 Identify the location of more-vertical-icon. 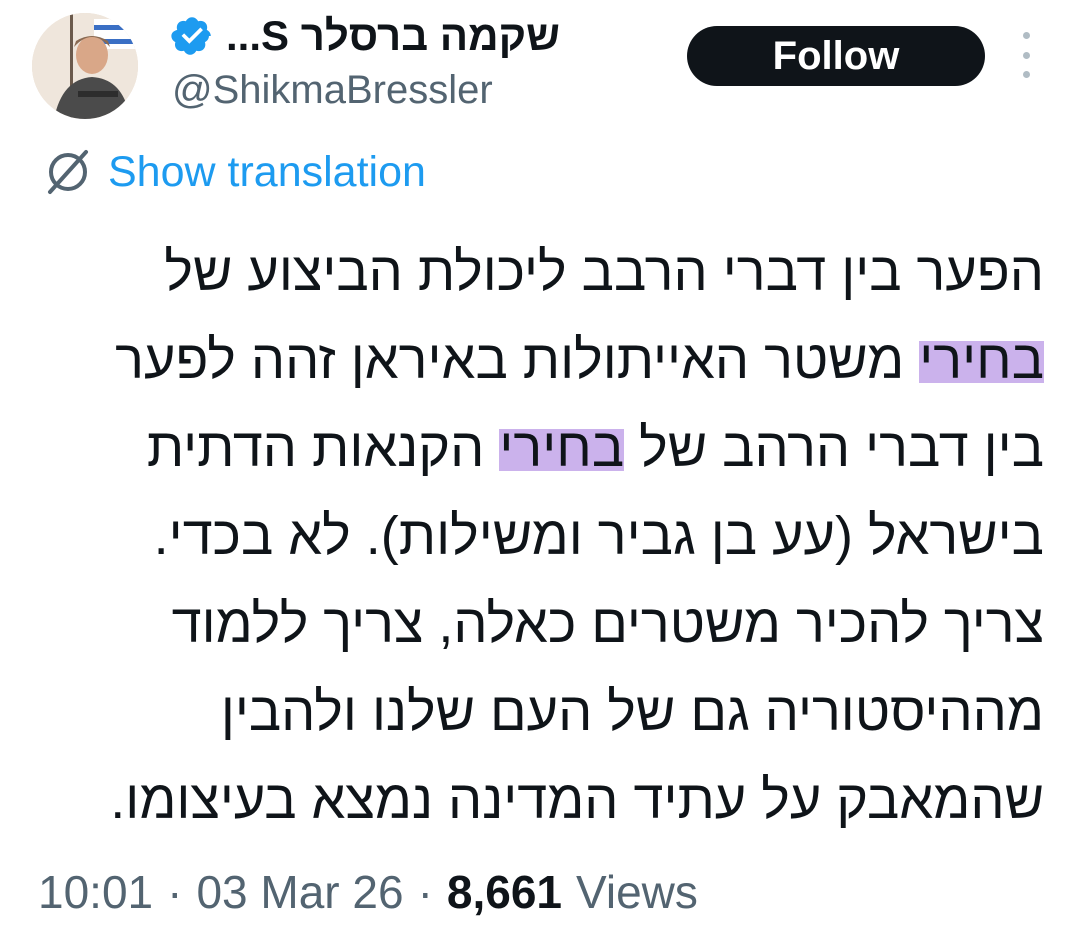
(1026, 55).